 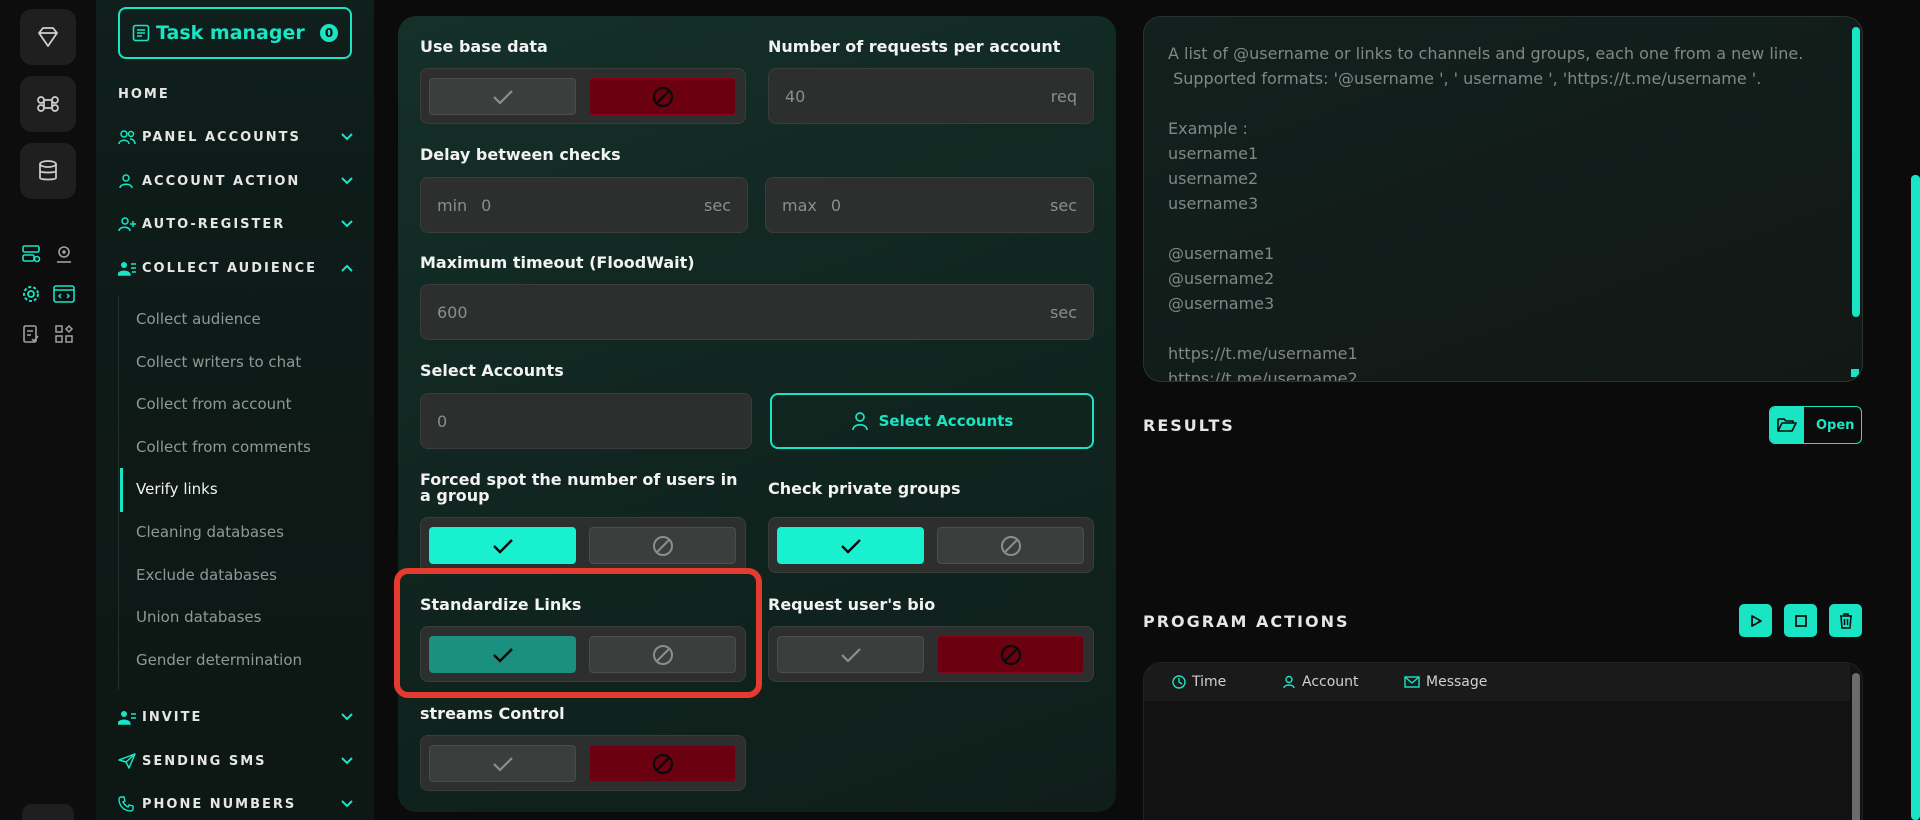 What do you see at coordinates (586, 421) in the screenshot?
I see `selected-accounts-count: 0` at bounding box center [586, 421].